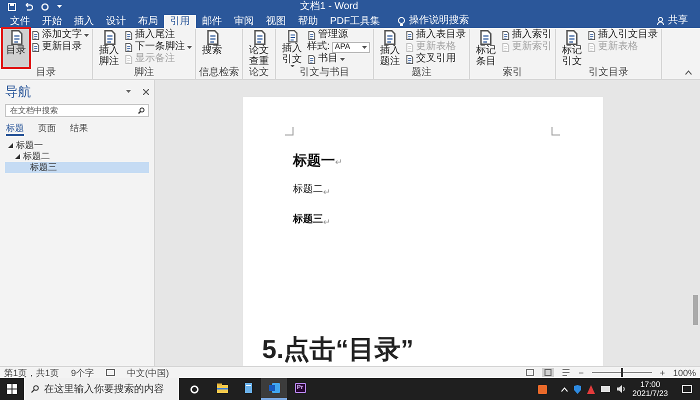 The width and height of the screenshot is (700, 400). What do you see at coordinates (688, 72) in the screenshot?
I see `collapse-ribbon-icon` at bounding box center [688, 72].